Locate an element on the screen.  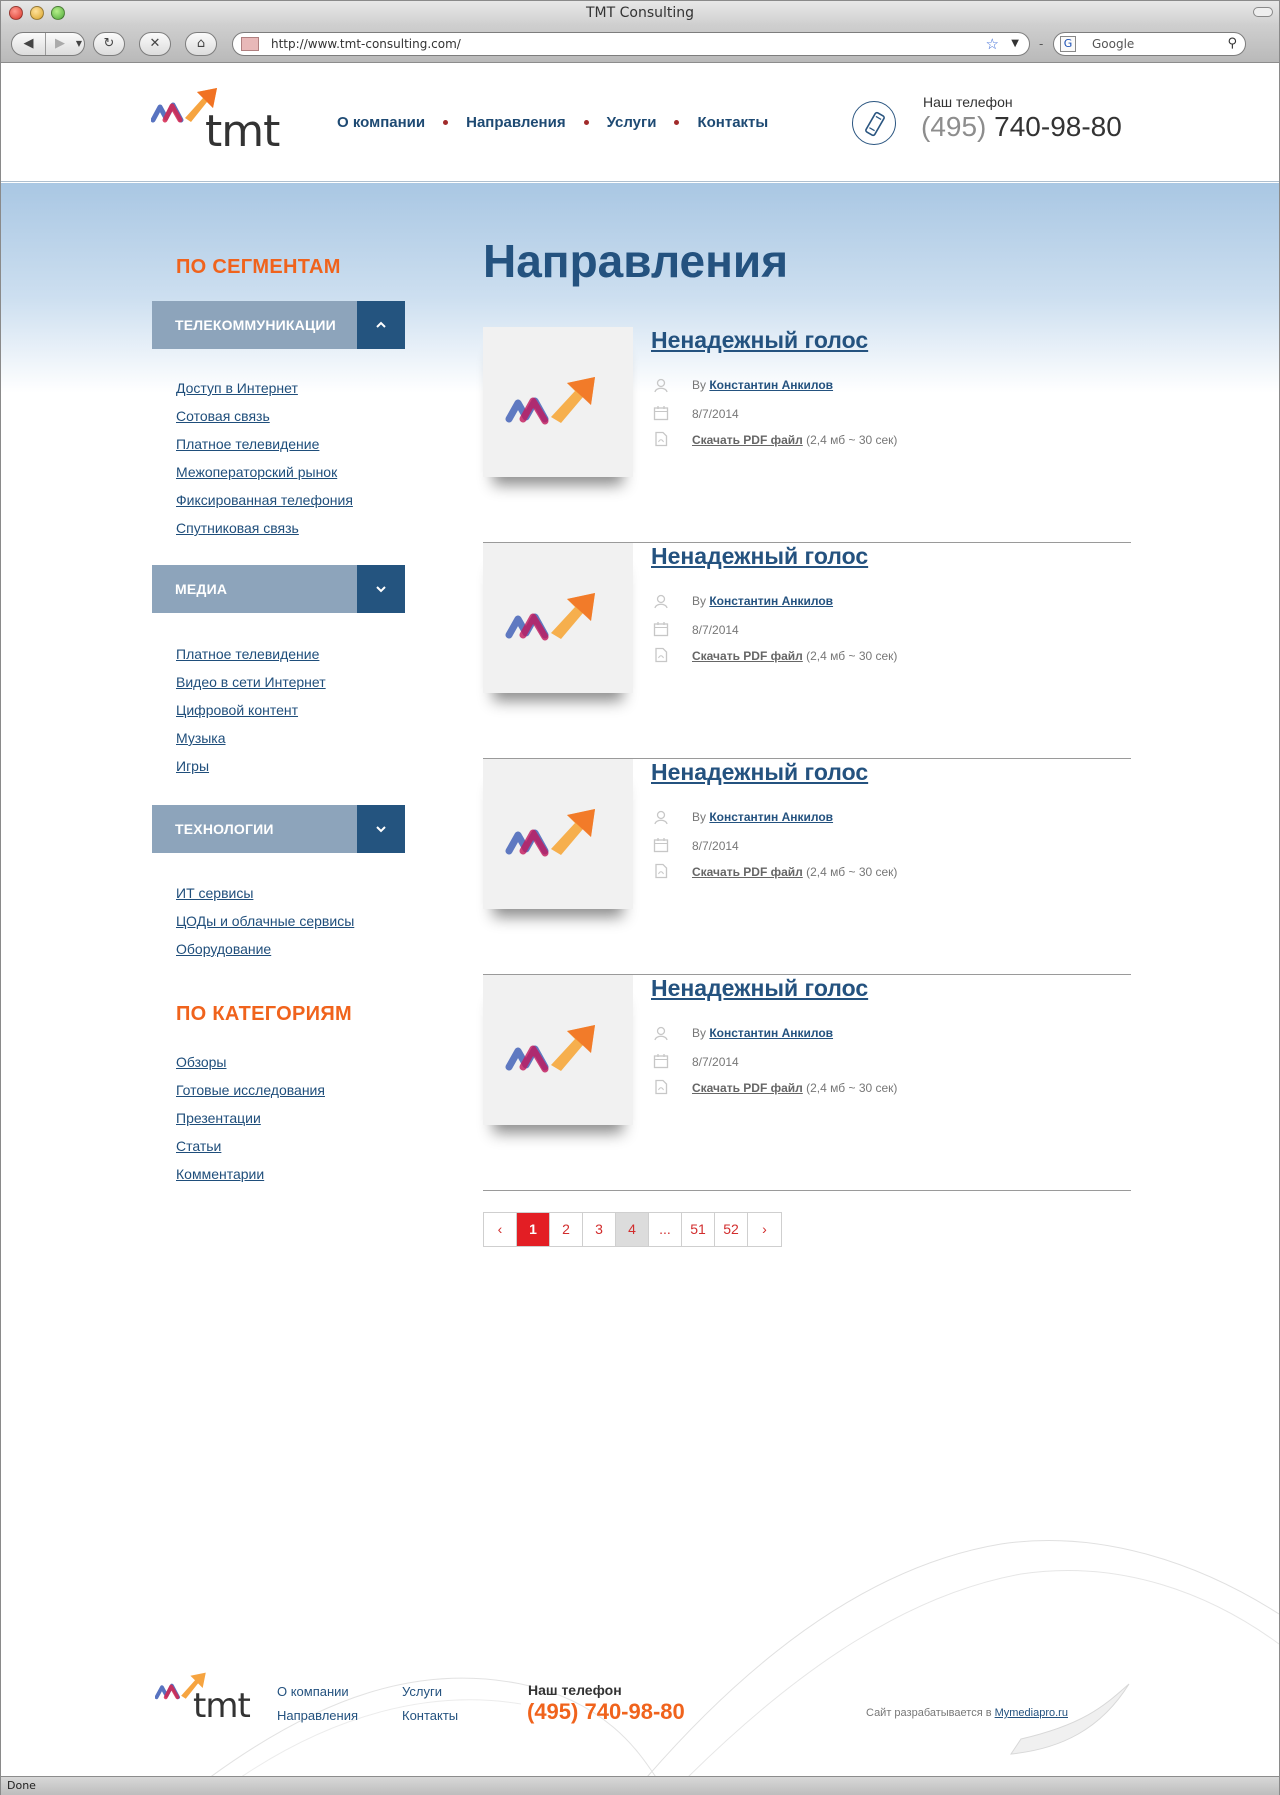
category-link-reviews: Обзоры is located at coordinates (201, 1062).